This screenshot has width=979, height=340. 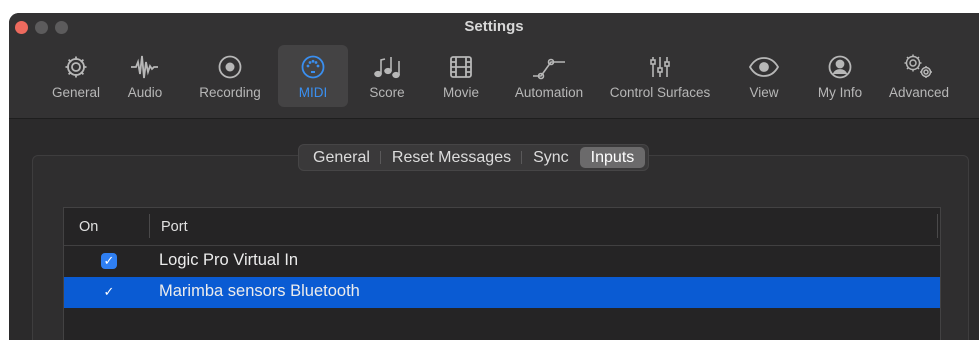 I want to click on toolbar-label: Automation, so click(x=549, y=92).